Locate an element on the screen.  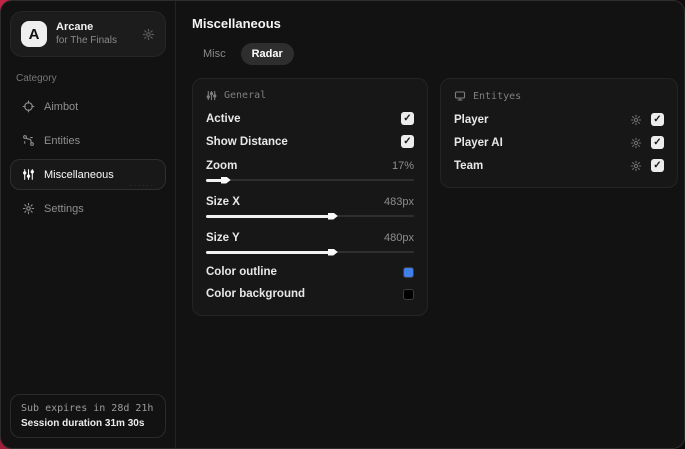
setting-label: Zoom is located at coordinates (222, 165).